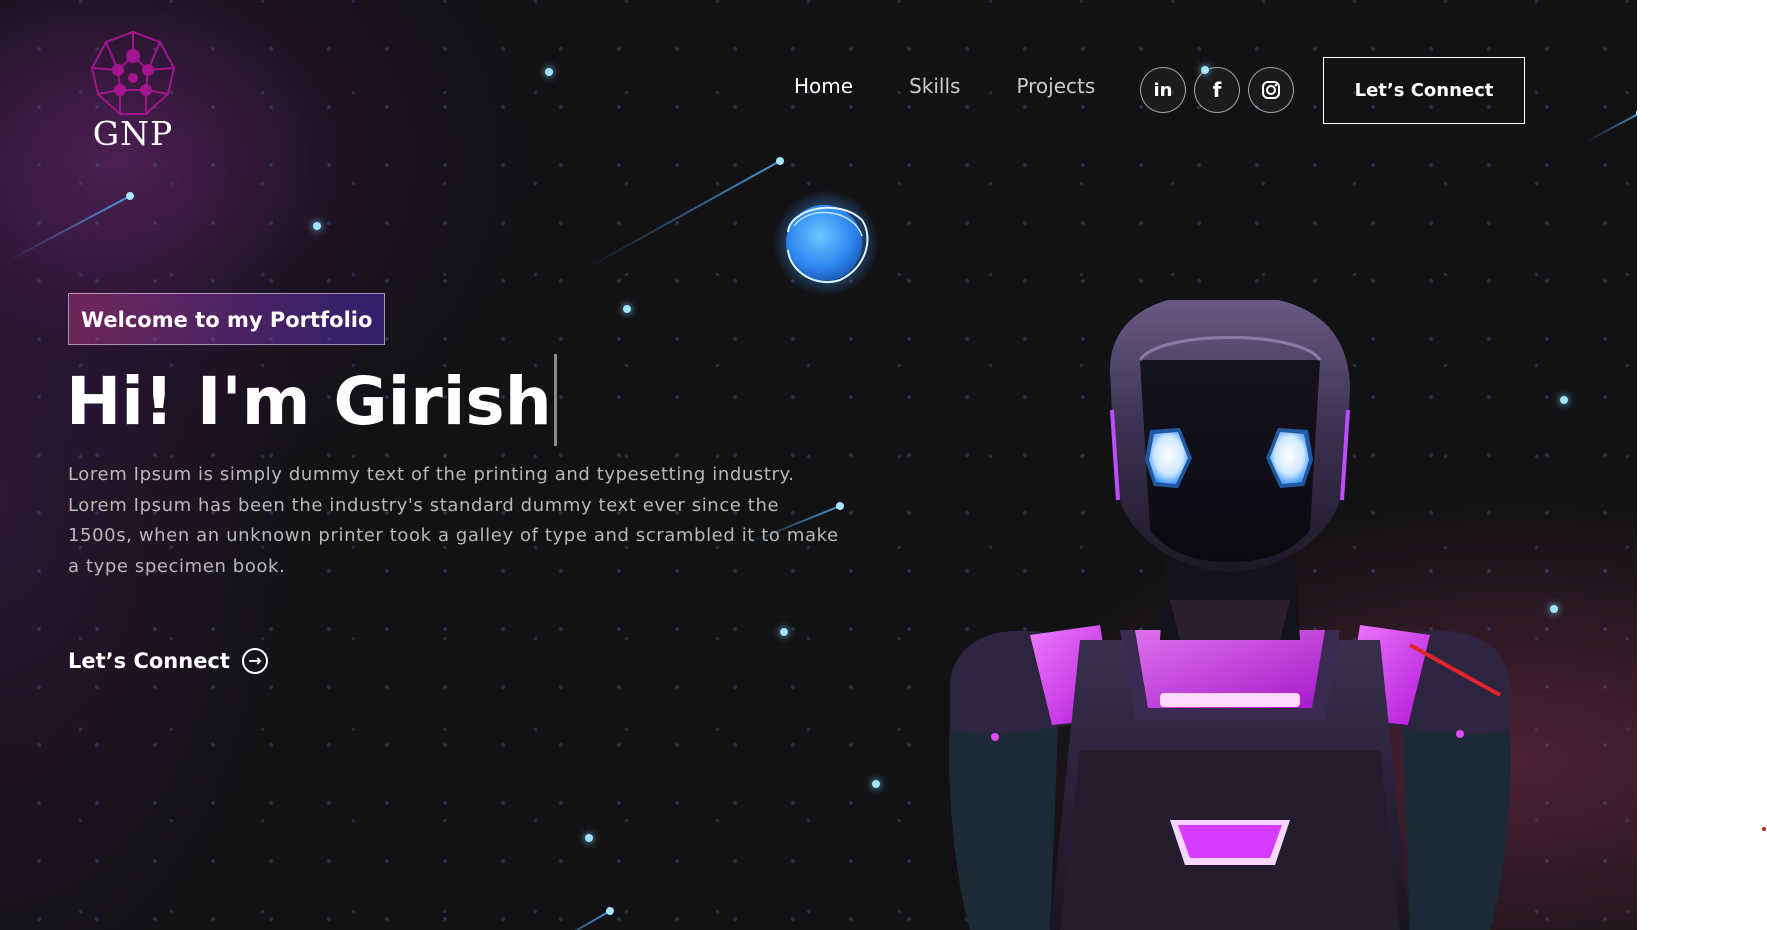 Image resolution: width=1767 pixels, height=930 pixels. I want to click on linkedin-button: in, so click(1163, 90).